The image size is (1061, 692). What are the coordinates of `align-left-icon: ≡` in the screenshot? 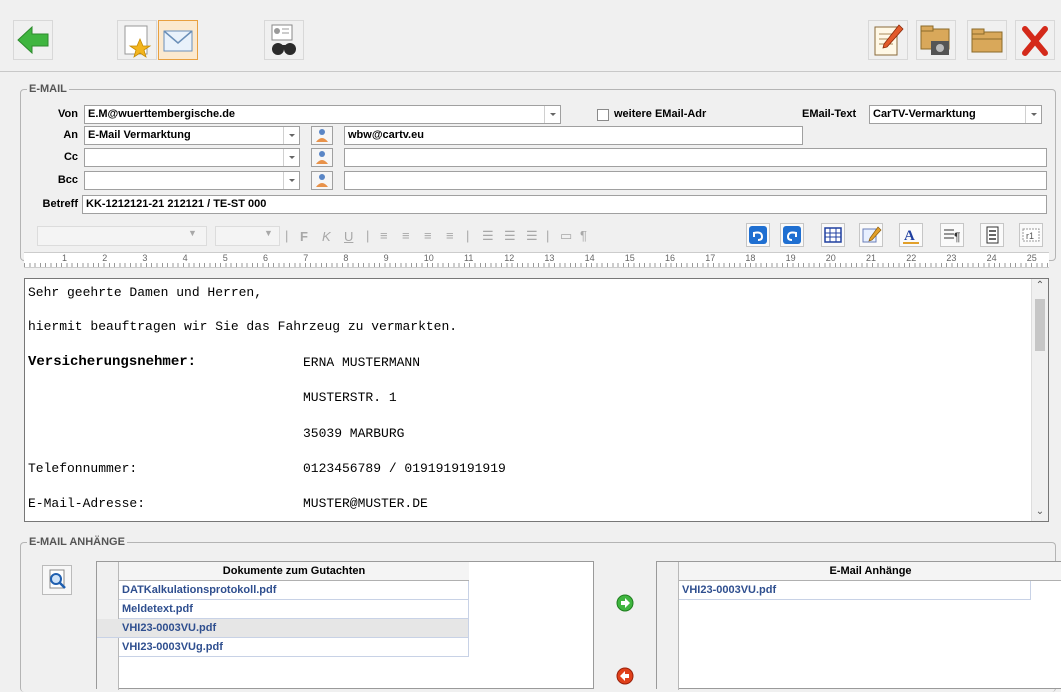 It's located at (384, 235).